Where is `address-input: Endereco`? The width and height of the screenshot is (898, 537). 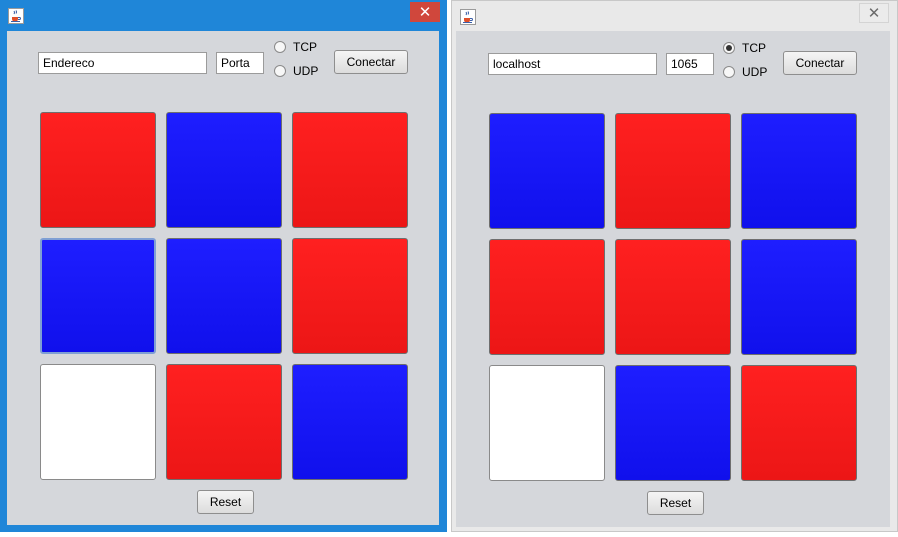 address-input: Endereco is located at coordinates (122, 63).